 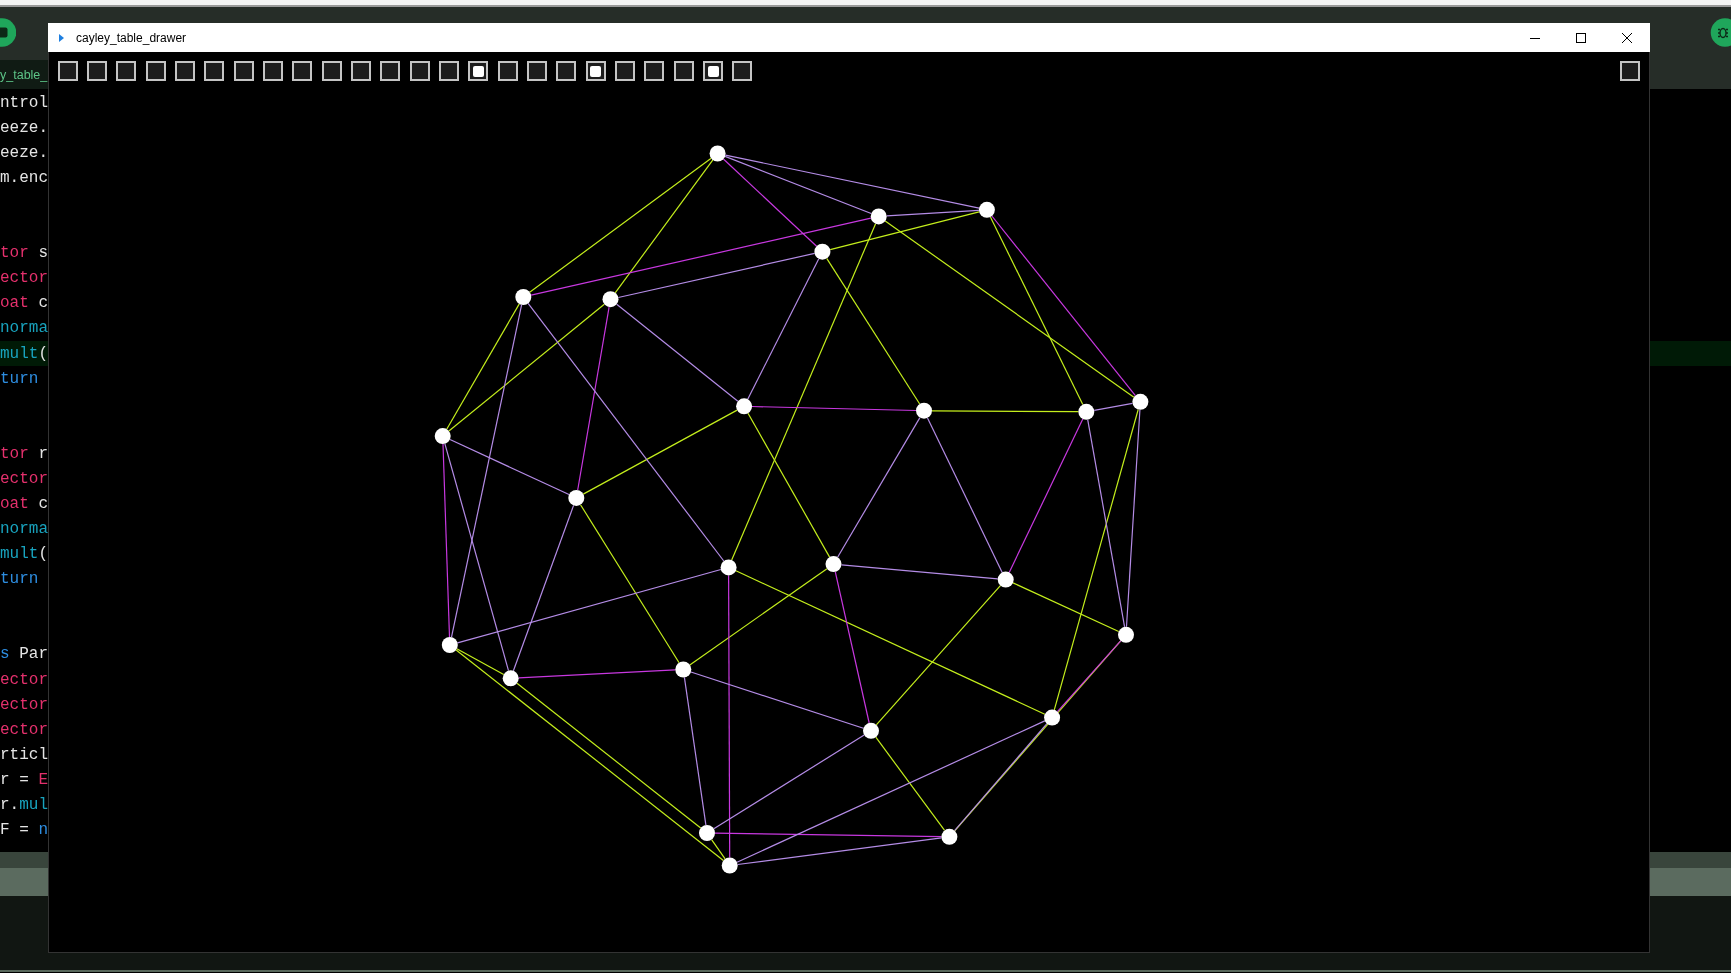 I want to click on maximize-icon, so click(x=1581, y=37).